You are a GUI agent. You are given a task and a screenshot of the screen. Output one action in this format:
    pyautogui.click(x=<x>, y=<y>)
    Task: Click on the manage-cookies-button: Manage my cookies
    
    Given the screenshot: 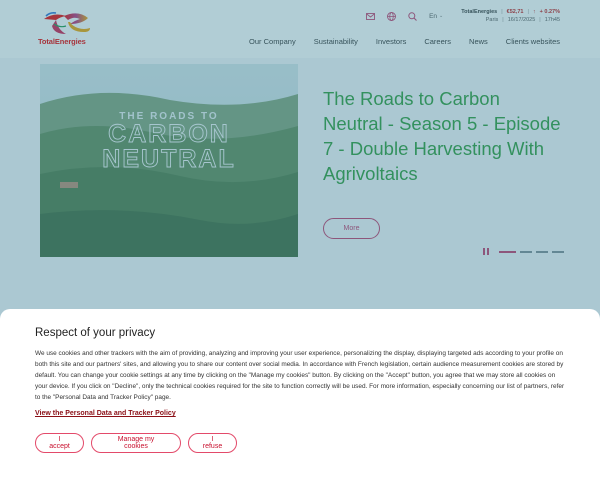 What is the action you would take?
    pyautogui.click(x=136, y=443)
    